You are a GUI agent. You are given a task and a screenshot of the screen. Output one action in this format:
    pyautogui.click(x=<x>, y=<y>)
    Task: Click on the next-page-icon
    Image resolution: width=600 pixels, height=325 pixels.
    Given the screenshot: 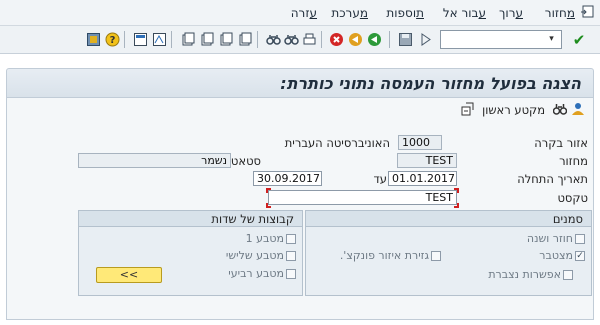 What is the action you would take?
    pyautogui.click(x=225, y=39)
    